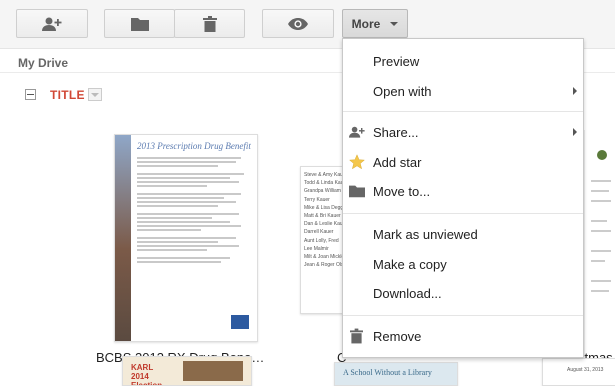 This screenshot has width=615, height=386. I want to click on logo-mark, so click(240, 322).